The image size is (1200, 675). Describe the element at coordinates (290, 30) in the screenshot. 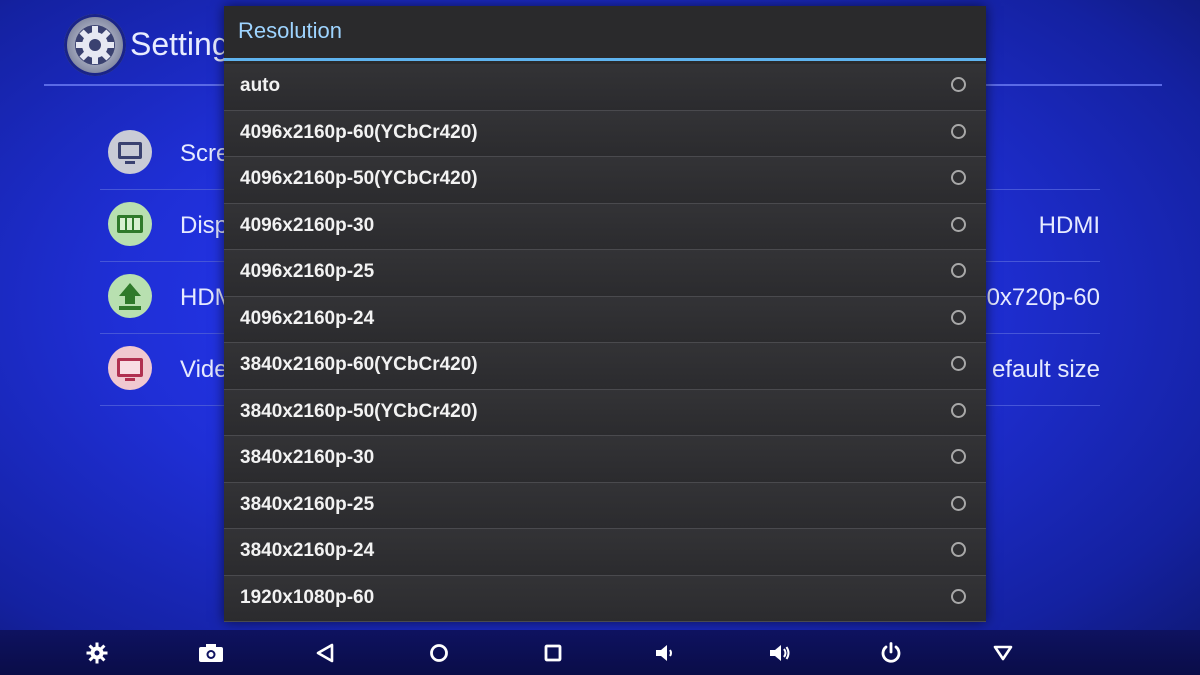

I see `dialog-title: Resolution` at that location.